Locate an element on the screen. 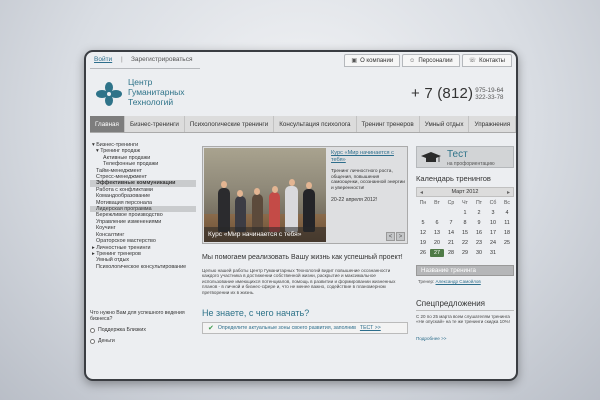 The image size is (600, 400). calendar-day: 19 is located at coordinates (423, 243).